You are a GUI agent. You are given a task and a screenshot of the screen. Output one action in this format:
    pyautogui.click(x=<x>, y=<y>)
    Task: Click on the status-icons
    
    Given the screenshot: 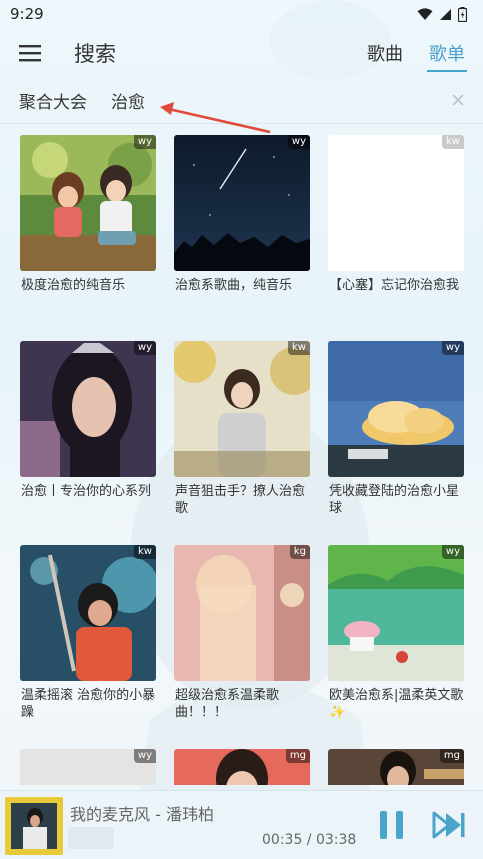 What is the action you would take?
    pyautogui.click(x=442, y=14)
    